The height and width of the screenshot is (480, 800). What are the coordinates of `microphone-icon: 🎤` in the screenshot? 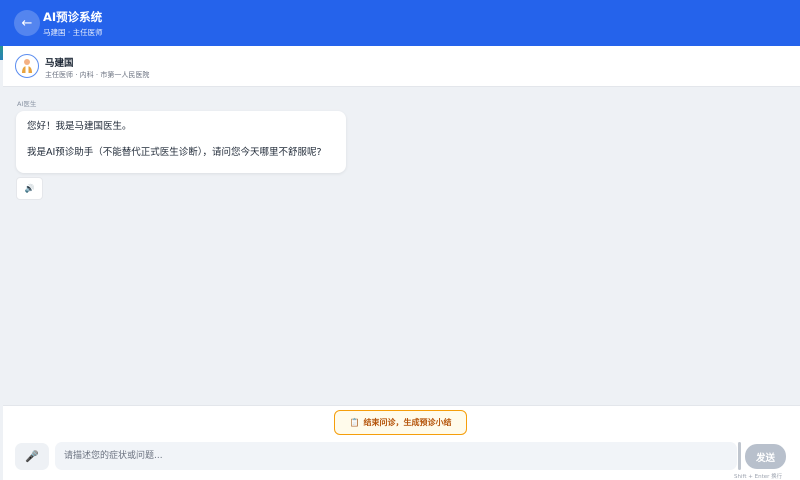 It's located at (32, 456).